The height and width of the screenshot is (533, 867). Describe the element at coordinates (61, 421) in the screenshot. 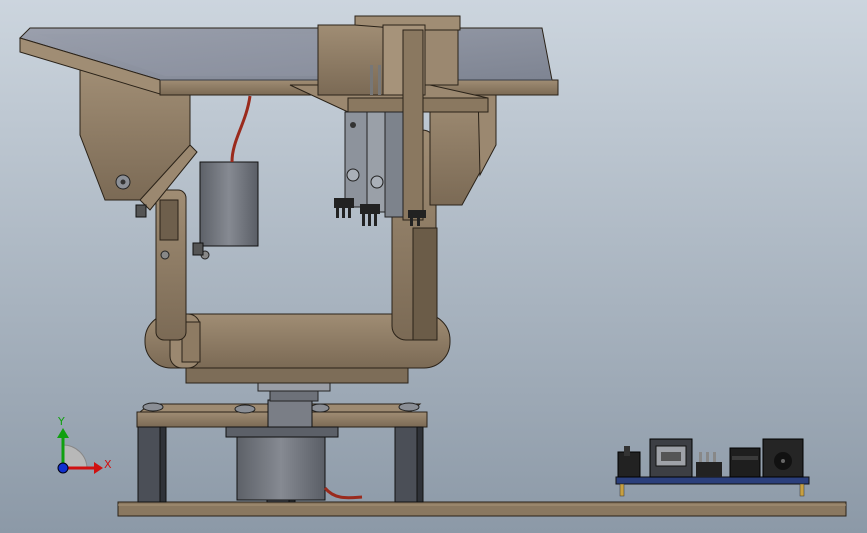

I see `y-axis-label: Y` at that location.